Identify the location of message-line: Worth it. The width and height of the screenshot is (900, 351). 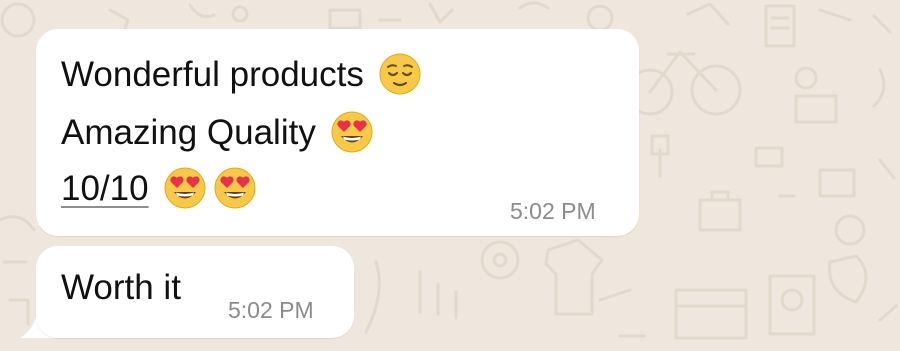
(121, 287).